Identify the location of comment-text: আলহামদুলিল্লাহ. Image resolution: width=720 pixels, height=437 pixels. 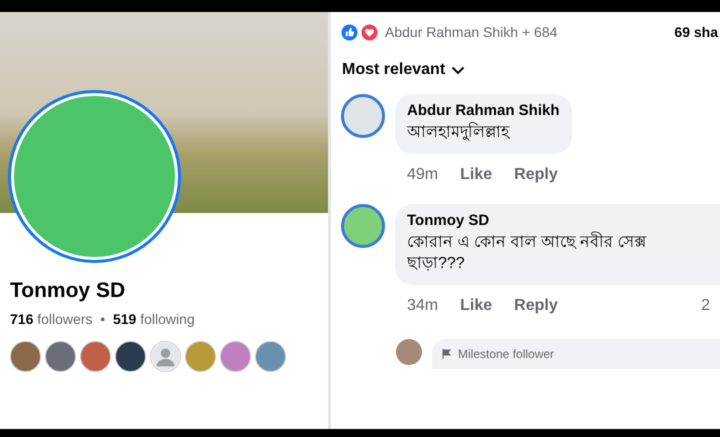
(459, 132).